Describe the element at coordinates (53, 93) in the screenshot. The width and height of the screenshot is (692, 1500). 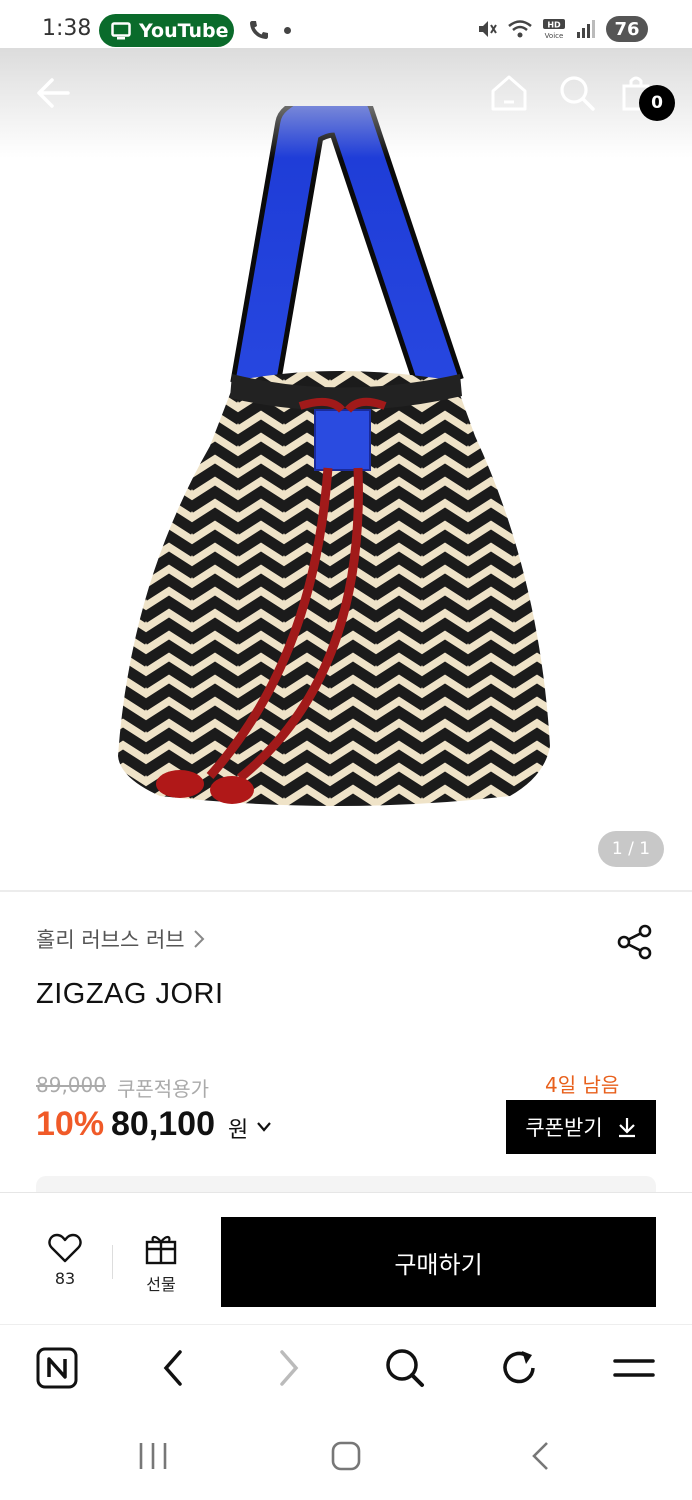
I see `back-arrow-icon` at that location.